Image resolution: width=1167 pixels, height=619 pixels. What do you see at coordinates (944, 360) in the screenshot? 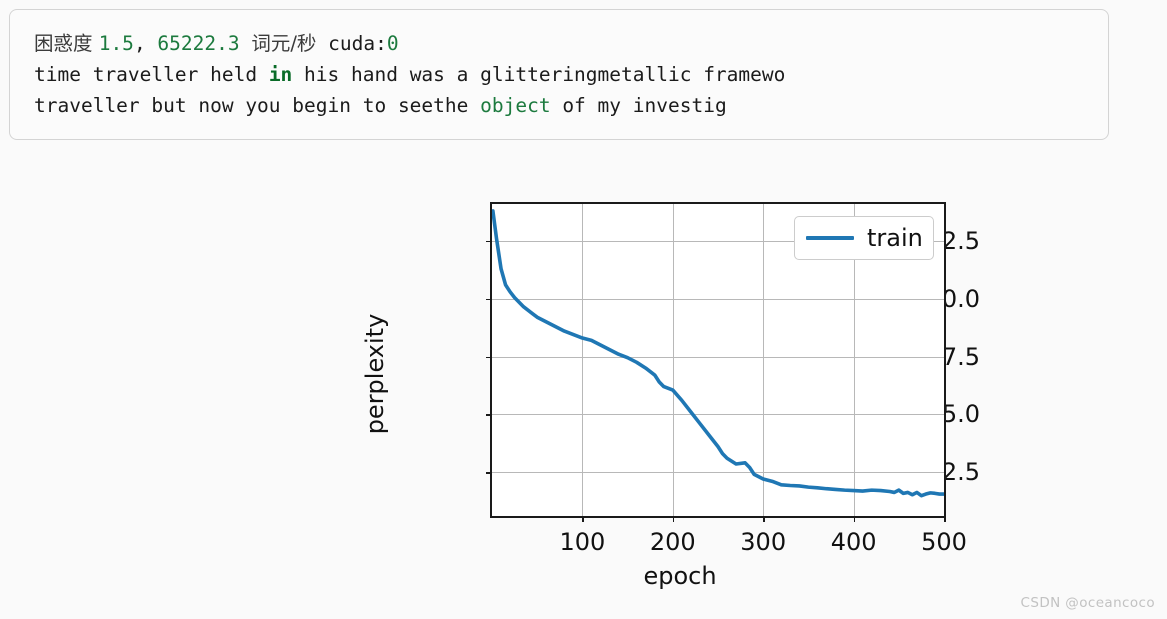
I see `gridline-vertical` at bounding box center [944, 360].